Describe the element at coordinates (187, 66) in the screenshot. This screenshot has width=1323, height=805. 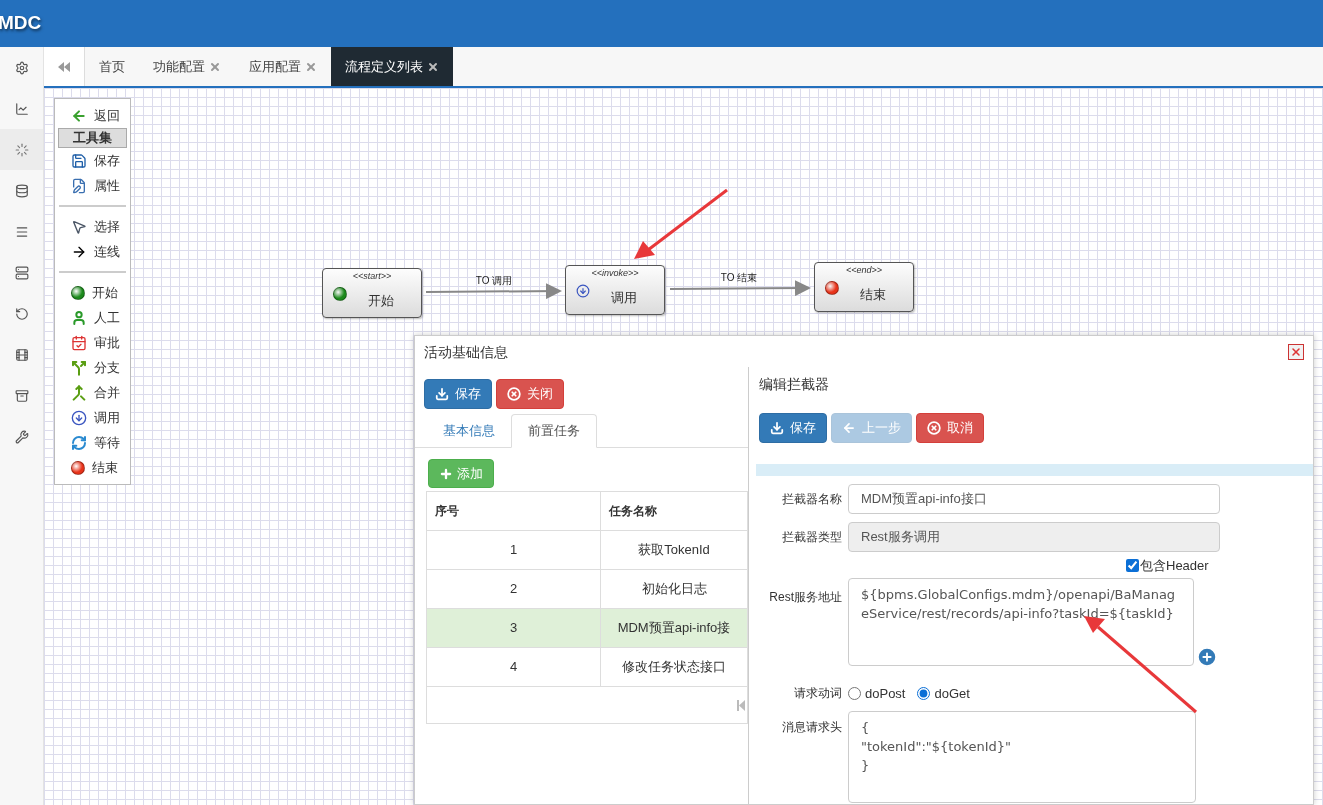
I see `tab: 功能配置` at that location.